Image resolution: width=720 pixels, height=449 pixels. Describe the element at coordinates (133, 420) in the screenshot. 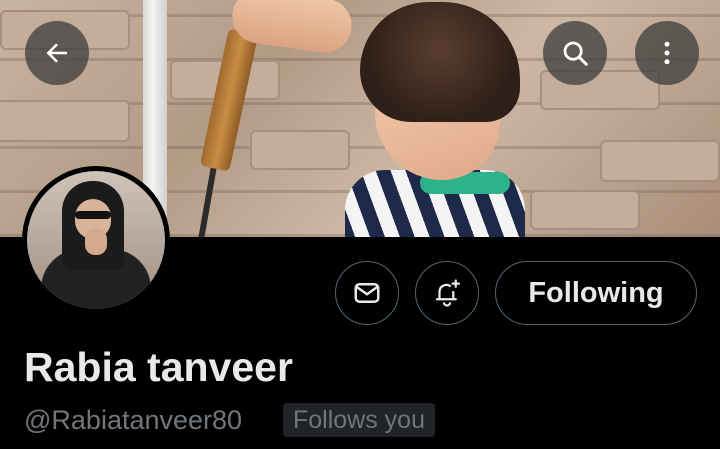

I see `user-handle: @Rabiatanveer80` at that location.